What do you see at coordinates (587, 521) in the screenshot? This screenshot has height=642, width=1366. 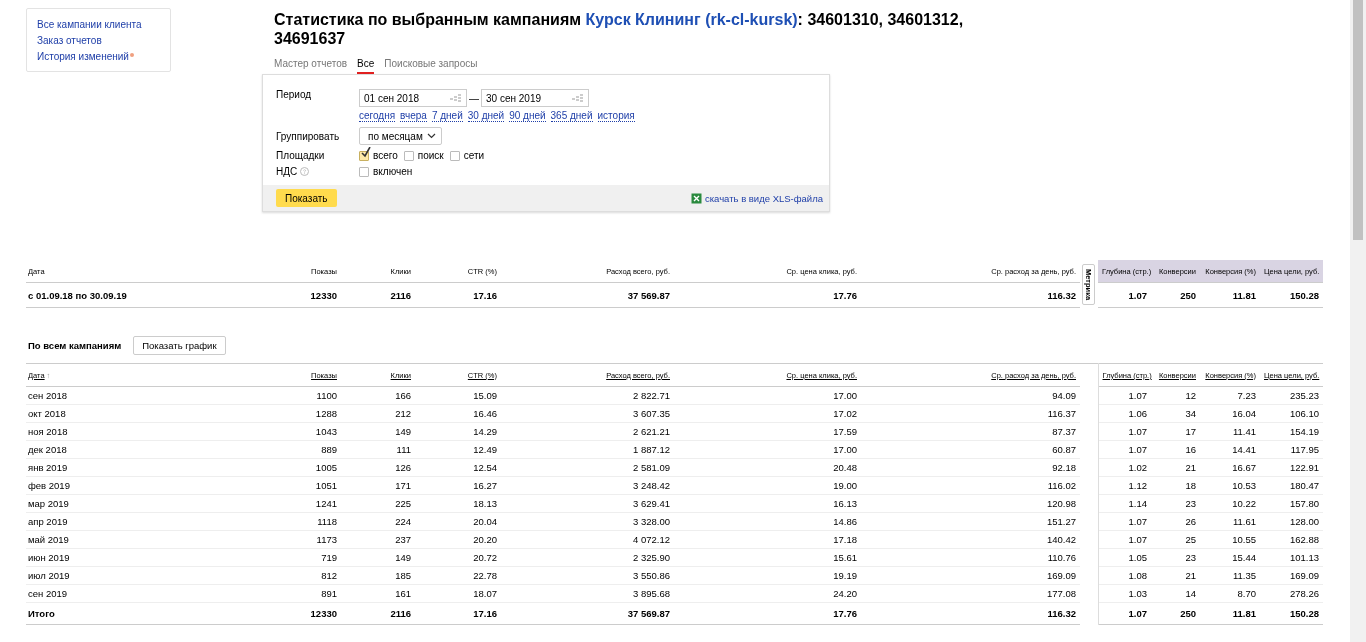 I see `table-cell: 3 328.00` at bounding box center [587, 521].